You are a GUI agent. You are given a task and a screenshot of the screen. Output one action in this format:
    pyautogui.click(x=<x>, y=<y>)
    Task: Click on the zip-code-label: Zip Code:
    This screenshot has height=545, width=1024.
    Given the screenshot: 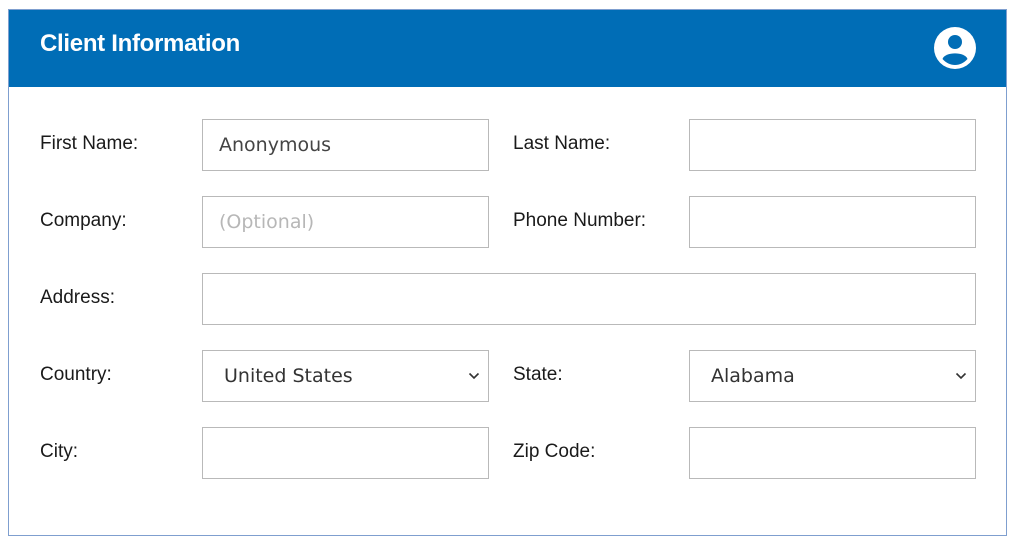 What is the action you would take?
    pyautogui.click(x=554, y=451)
    